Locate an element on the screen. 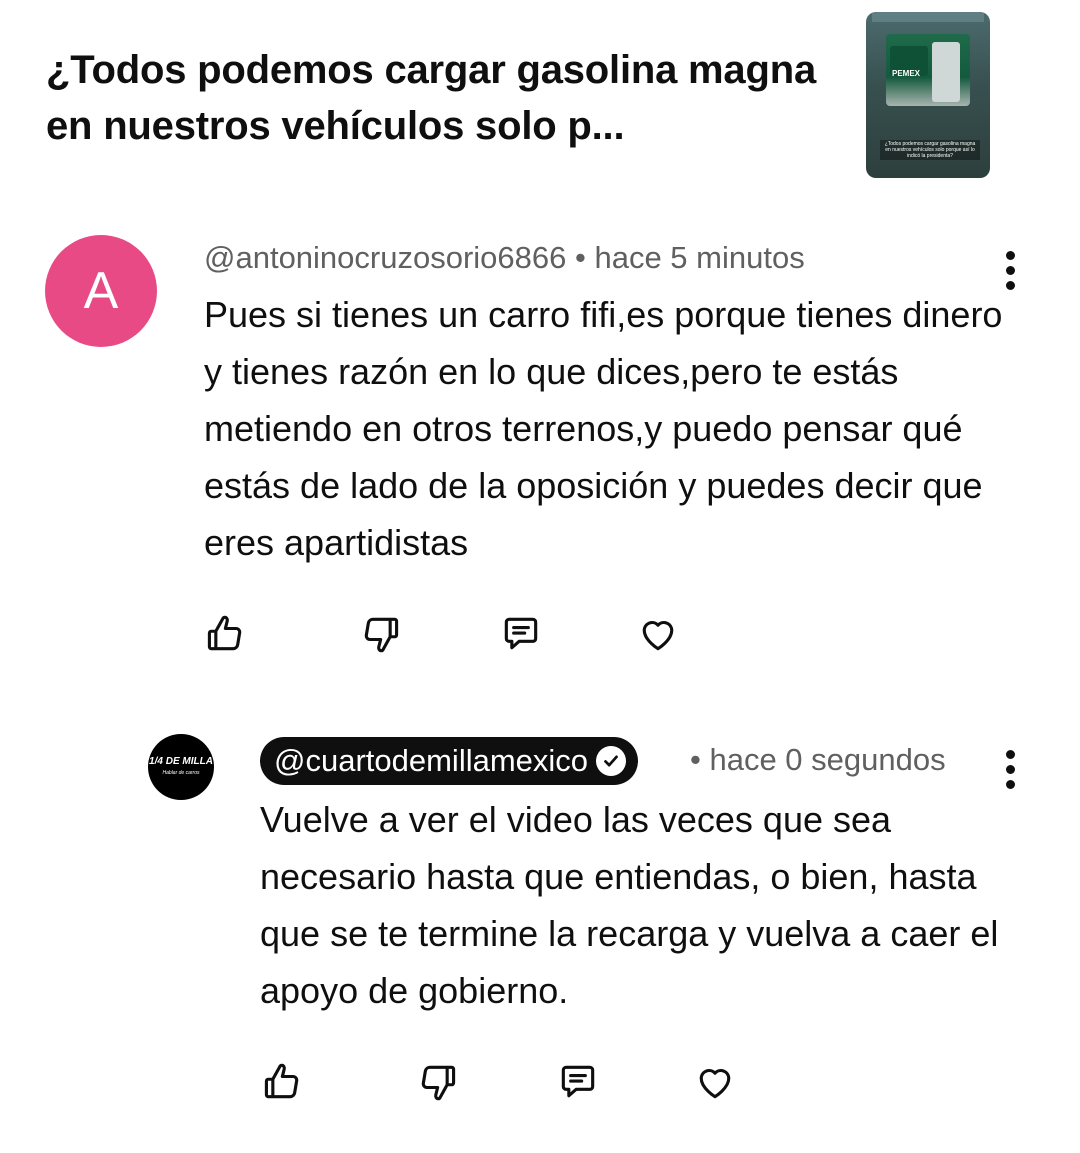  reply-author-badge: @cuartodemillamexico is located at coordinates (449, 761).